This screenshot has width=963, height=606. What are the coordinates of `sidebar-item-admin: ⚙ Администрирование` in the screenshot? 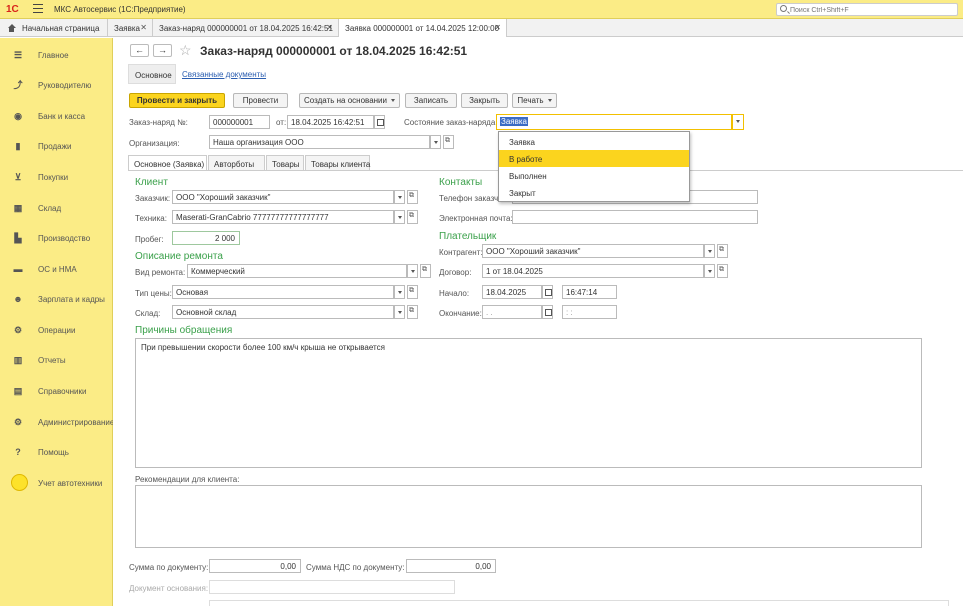 It's located at (57, 422).